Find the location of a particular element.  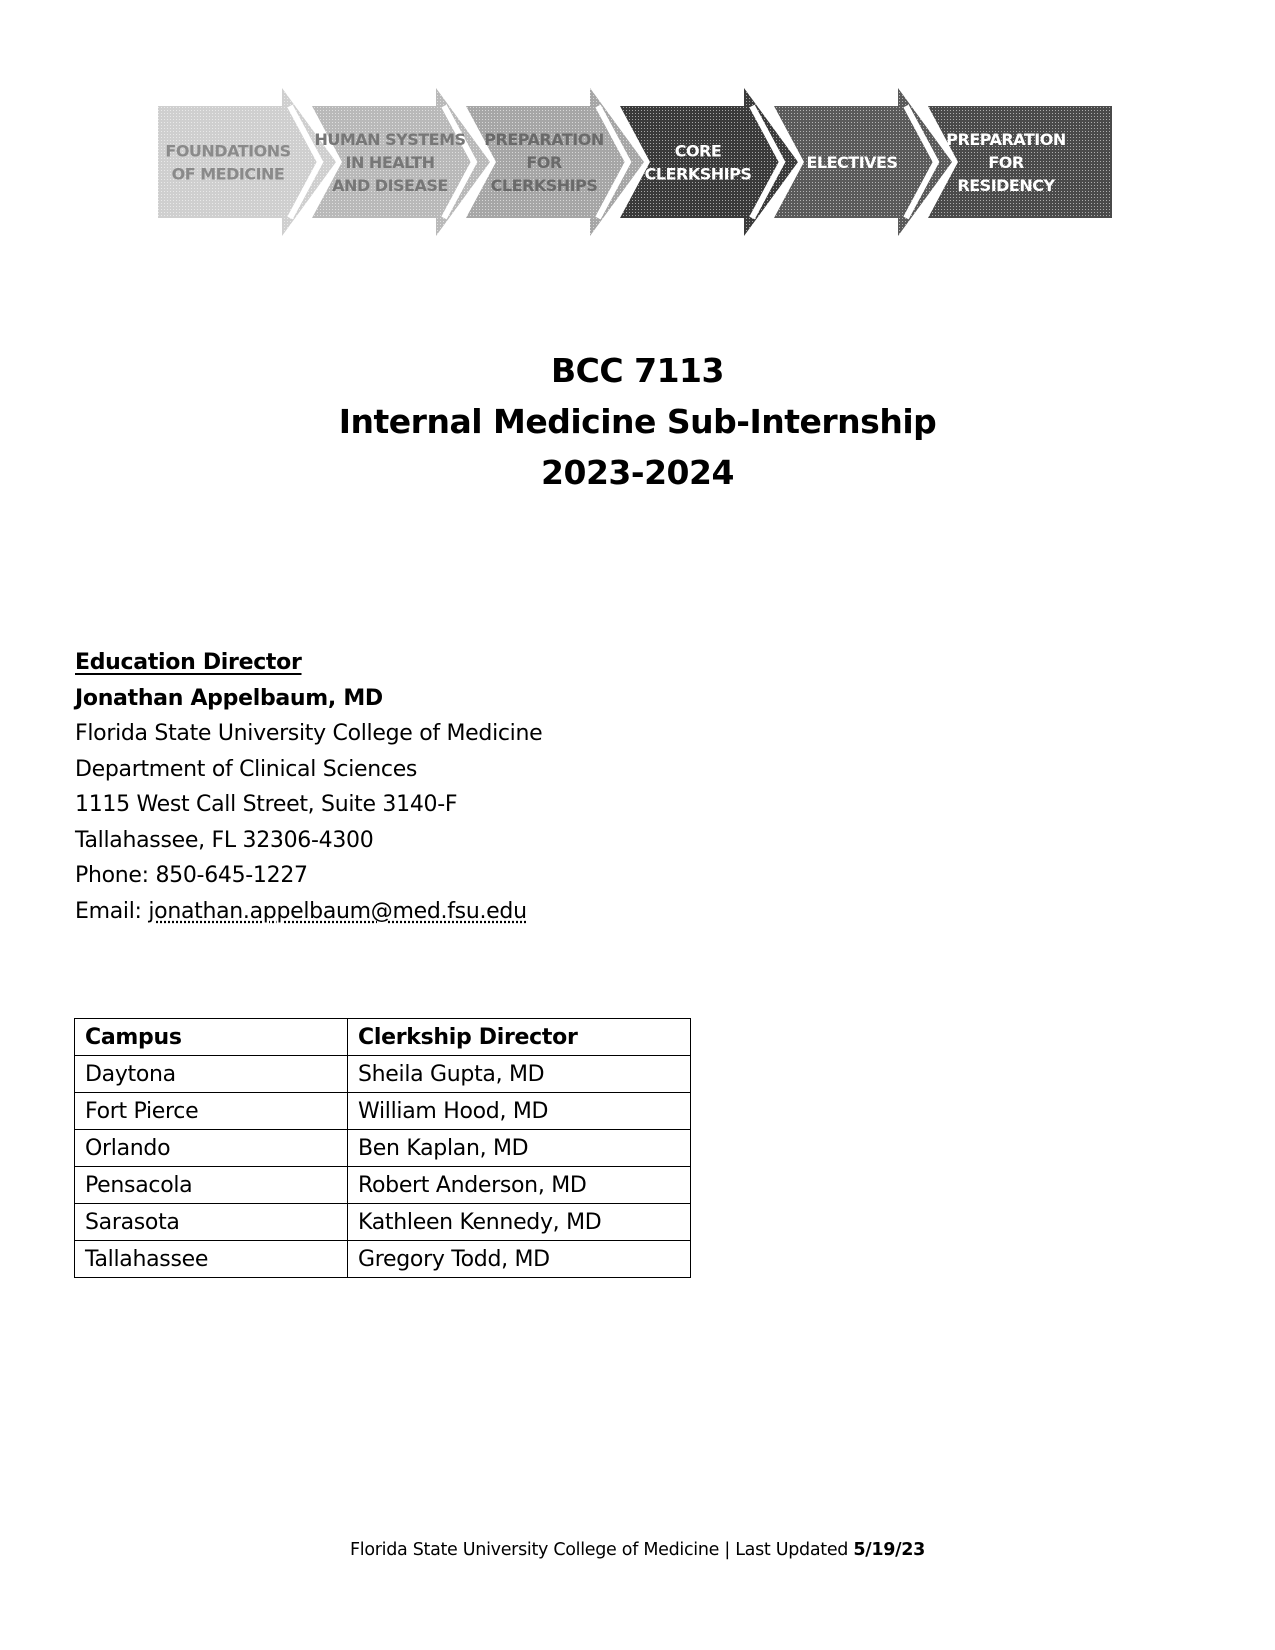

phone-label: Phone: is located at coordinates (115, 875).